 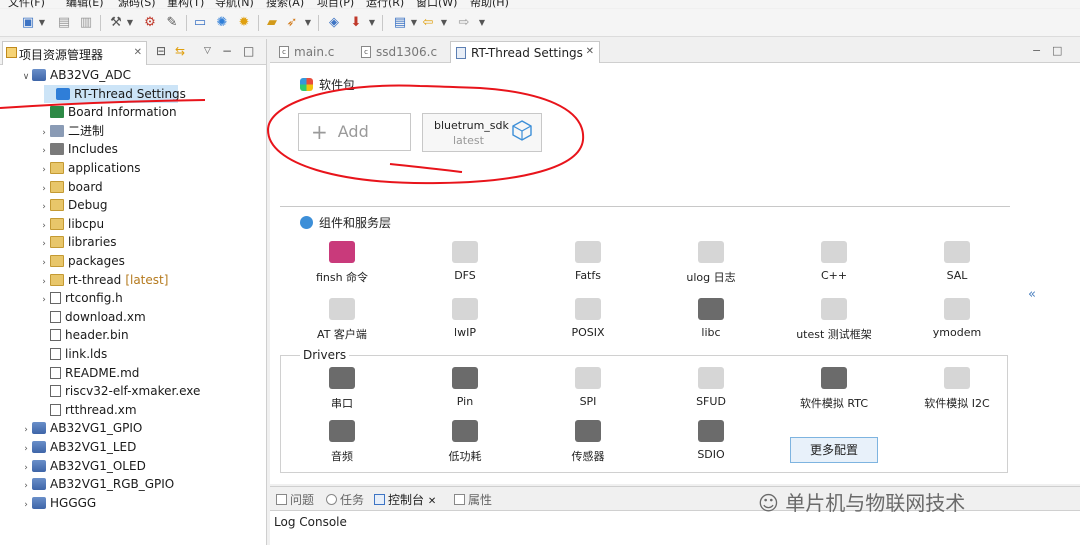 I want to click on menu-file: 文件(F), so click(x=26, y=4).